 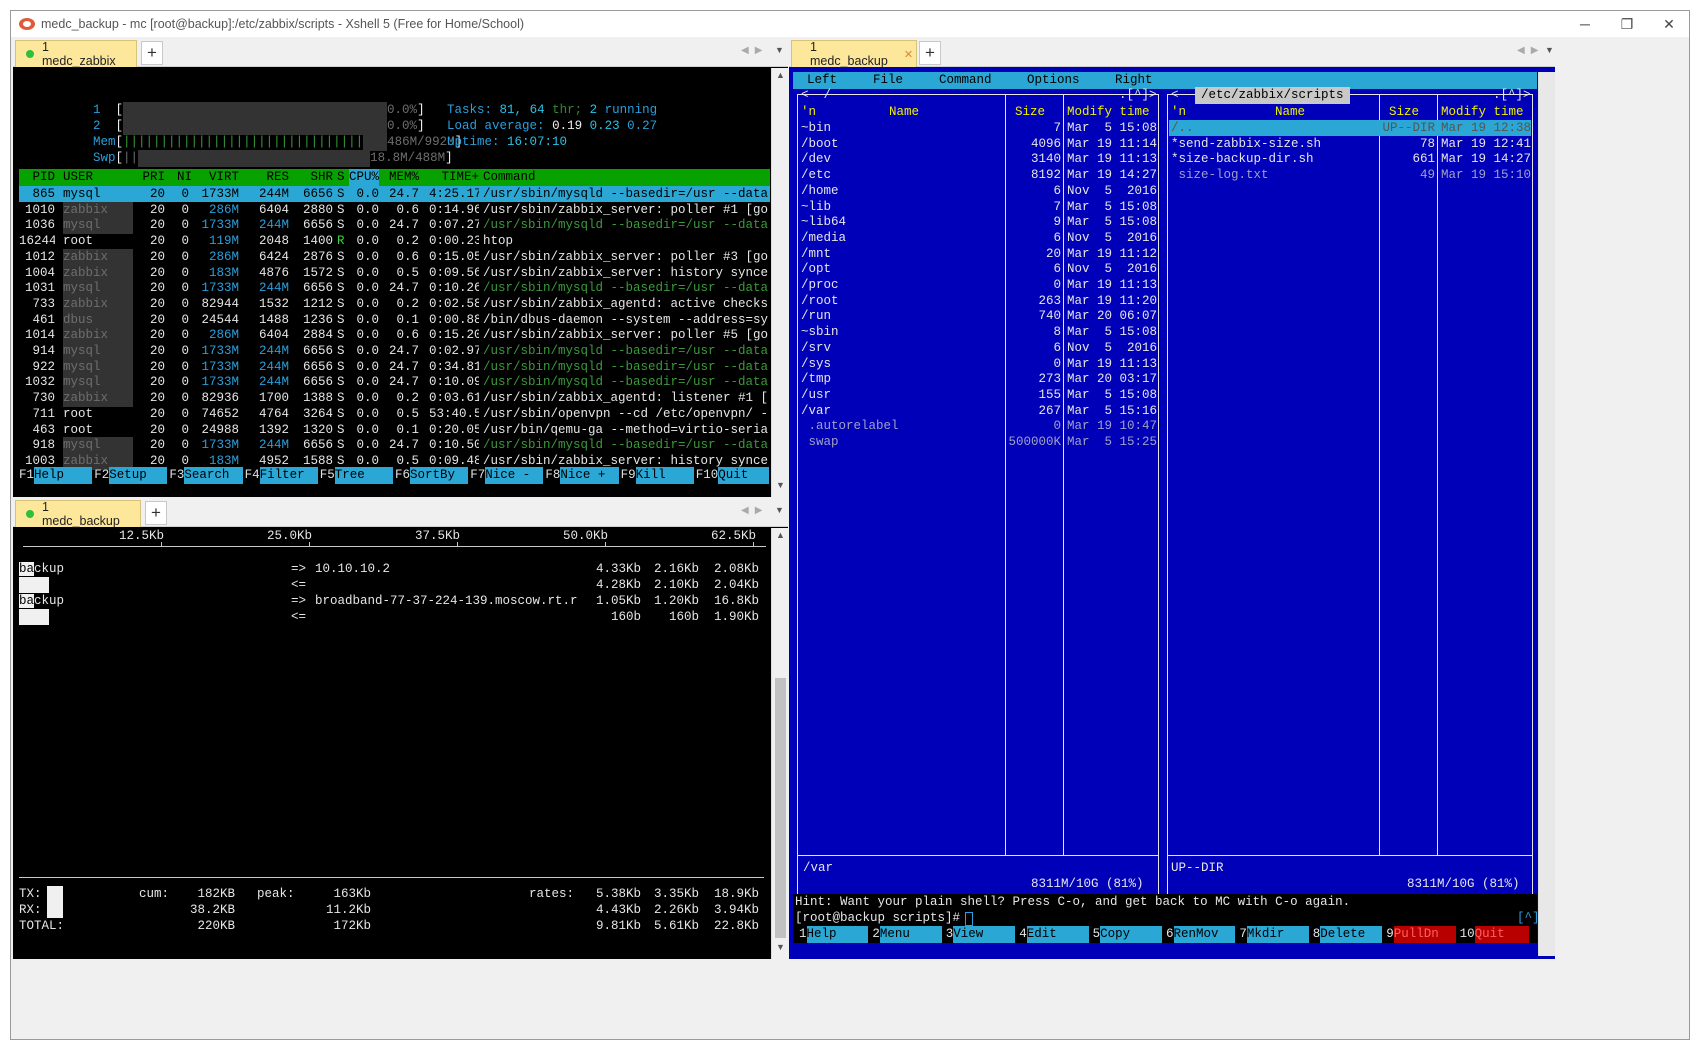 What do you see at coordinates (743, 475) in the screenshot?
I see `fkey-label: Quit` at bounding box center [743, 475].